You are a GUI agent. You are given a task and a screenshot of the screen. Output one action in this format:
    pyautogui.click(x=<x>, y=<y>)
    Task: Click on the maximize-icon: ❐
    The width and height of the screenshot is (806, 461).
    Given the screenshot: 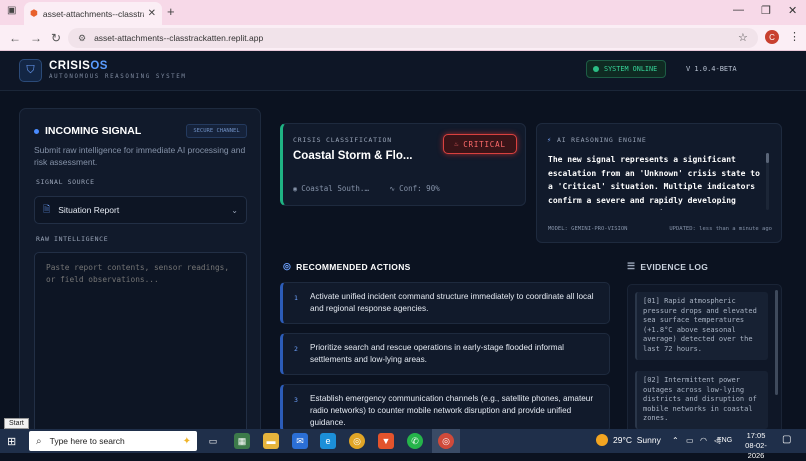 What is the action you would take?
    pyautogui.click(x=766, y=10)
    